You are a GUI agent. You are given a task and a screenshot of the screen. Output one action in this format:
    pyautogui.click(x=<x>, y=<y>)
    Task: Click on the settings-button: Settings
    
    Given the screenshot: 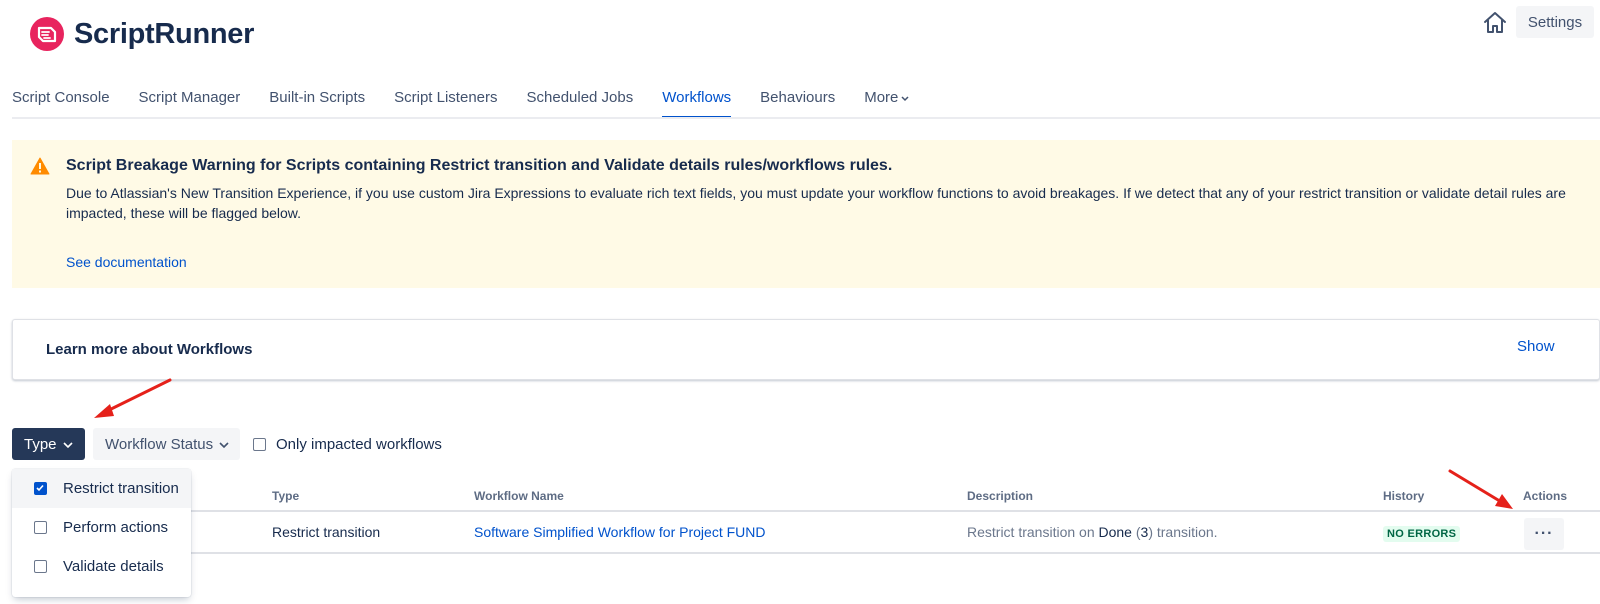 What is the action you would take?
    pyautogui.click(x=1555, y=22)
    